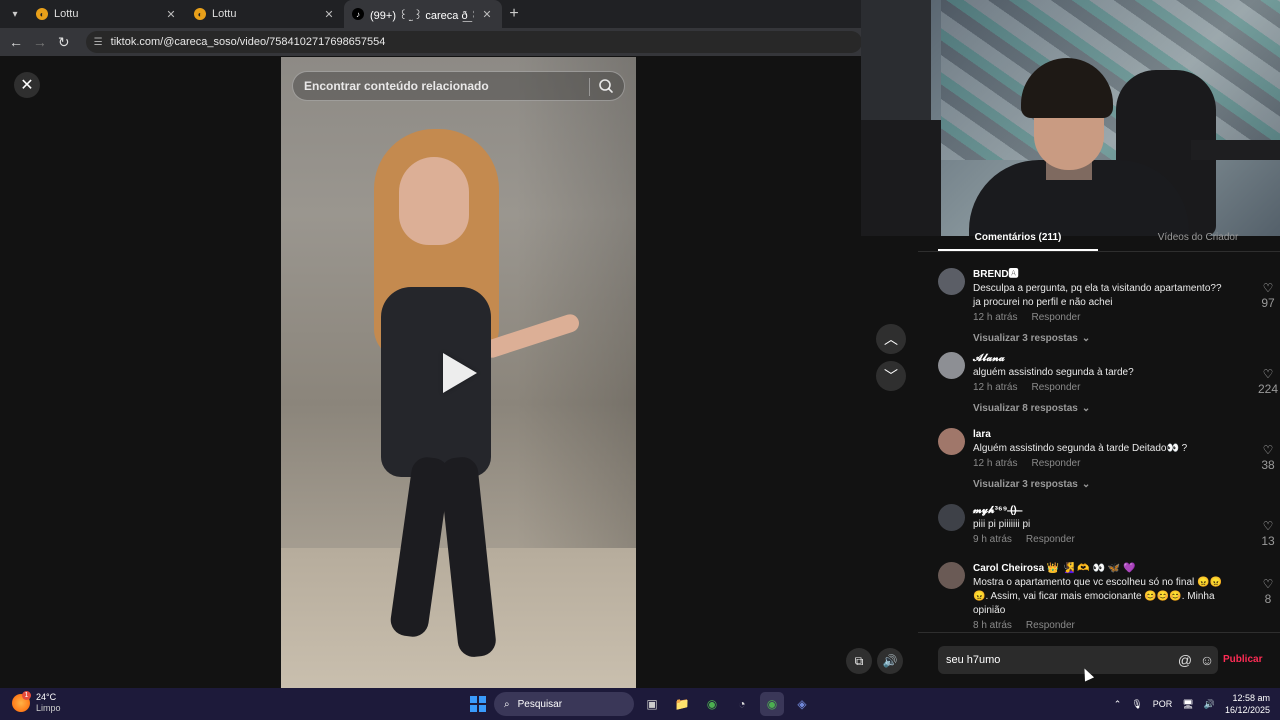  Describe the element at coordinates (1099, 632) in the screenshot. I see `divider` at that location.